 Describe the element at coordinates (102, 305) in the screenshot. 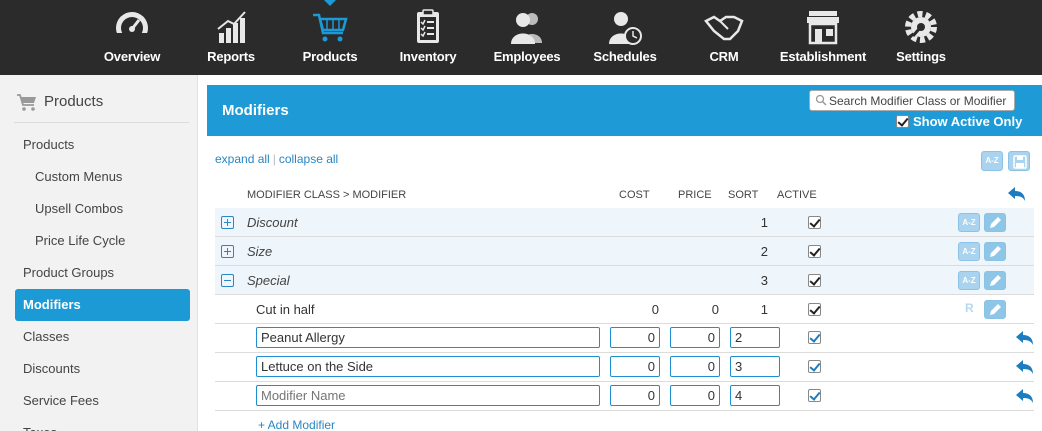

I see `sidebar-item-modifiers: Modifiers` at that location.